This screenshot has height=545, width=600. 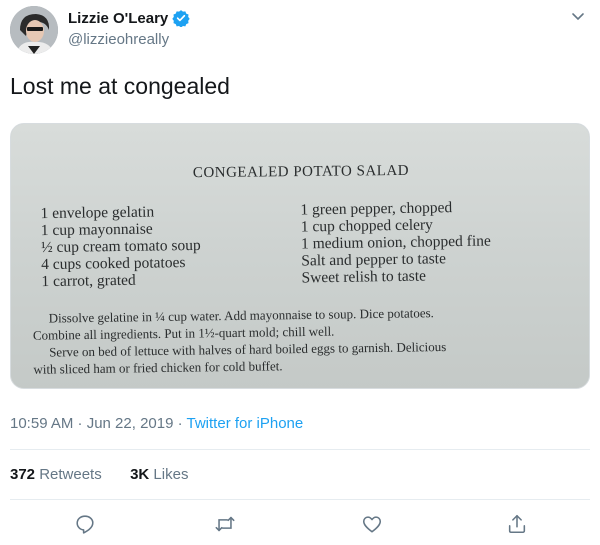 I want to click on tweet-stats: 372 Retweets 3K Likes, so click(x=99, y=474).